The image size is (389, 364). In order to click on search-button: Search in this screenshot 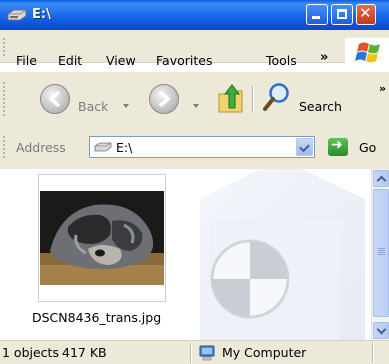, I will do `click(304, 99)`.